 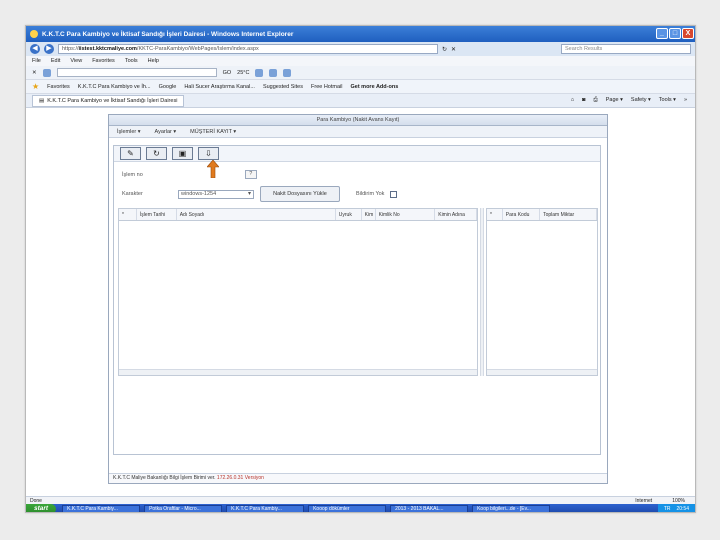 What do you see at coordinates (572, 100) in the screenshot?
I see `home-icon: ⌂` at bounding box center [572, 100].